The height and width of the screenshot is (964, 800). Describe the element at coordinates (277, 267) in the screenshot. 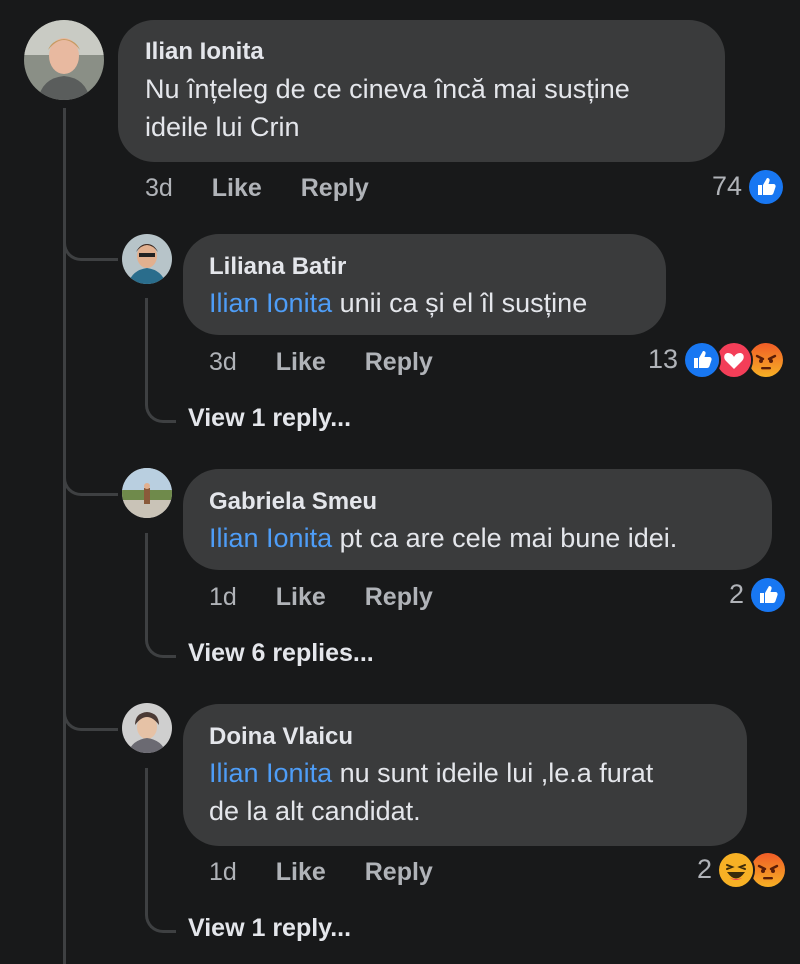

I see `comment-author: Liliana Batir` at that location.